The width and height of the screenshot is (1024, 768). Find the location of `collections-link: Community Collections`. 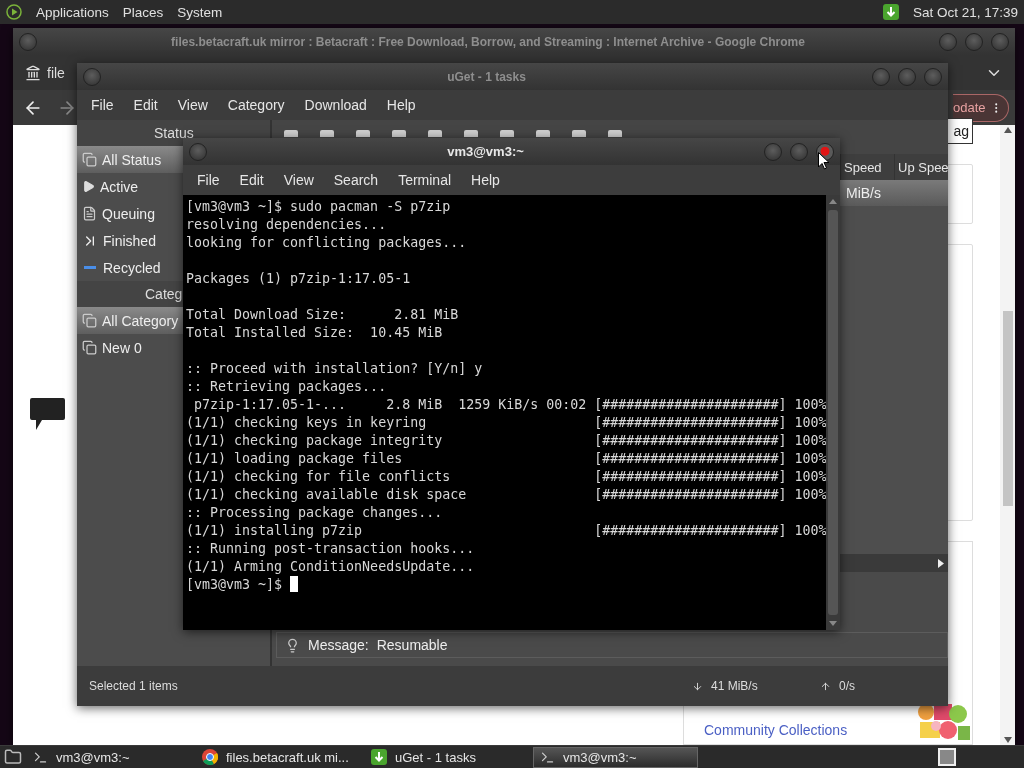

collections-link: Community Collections is located at coordinates (776, 730).